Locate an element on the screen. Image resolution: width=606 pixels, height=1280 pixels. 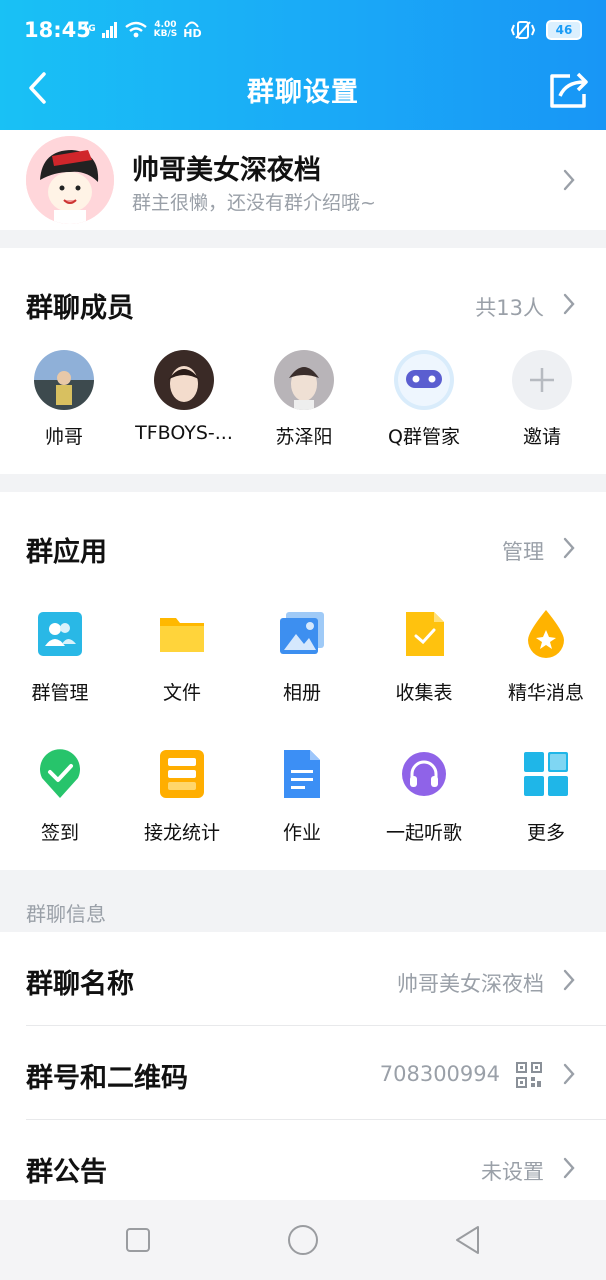
apps-manage-link: 管理 is located at coordinates (523, 551).